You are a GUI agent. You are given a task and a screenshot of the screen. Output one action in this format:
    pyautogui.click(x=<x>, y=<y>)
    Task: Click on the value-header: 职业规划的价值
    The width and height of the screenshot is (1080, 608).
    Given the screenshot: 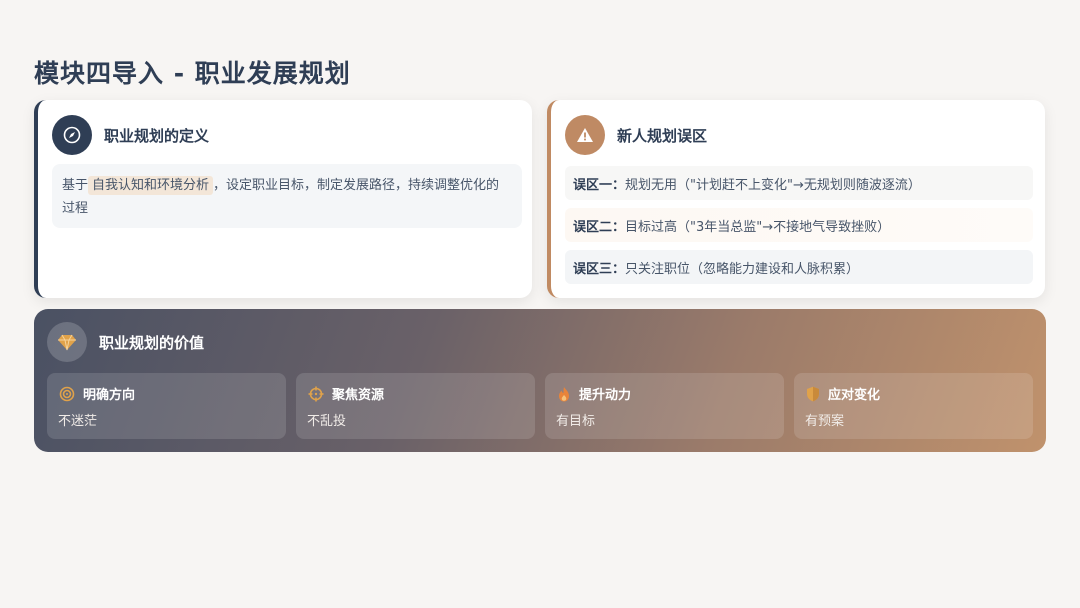 What is the action you would take?
    pyautogui.click(x=125, y=342)
    